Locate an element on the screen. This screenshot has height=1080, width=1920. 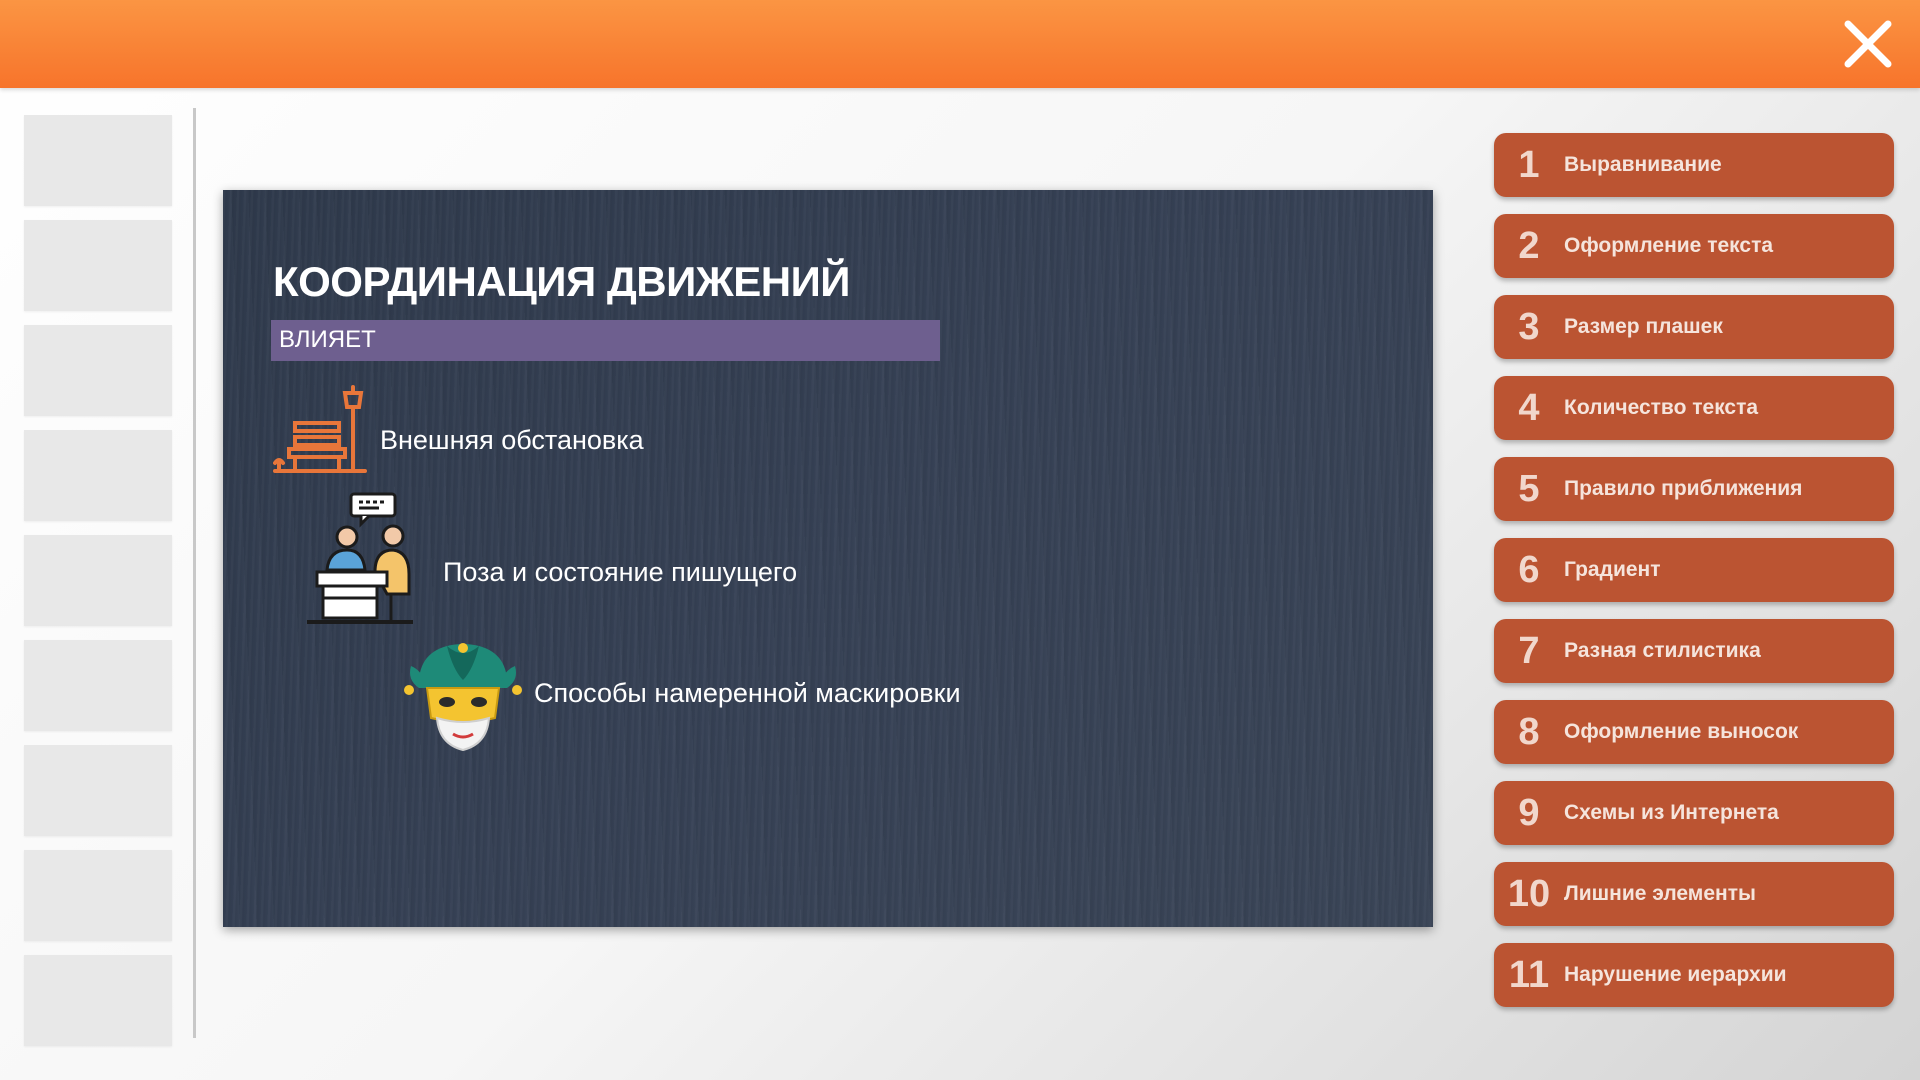
menu-item-number: 2 is located at coordinates (1529, 245).